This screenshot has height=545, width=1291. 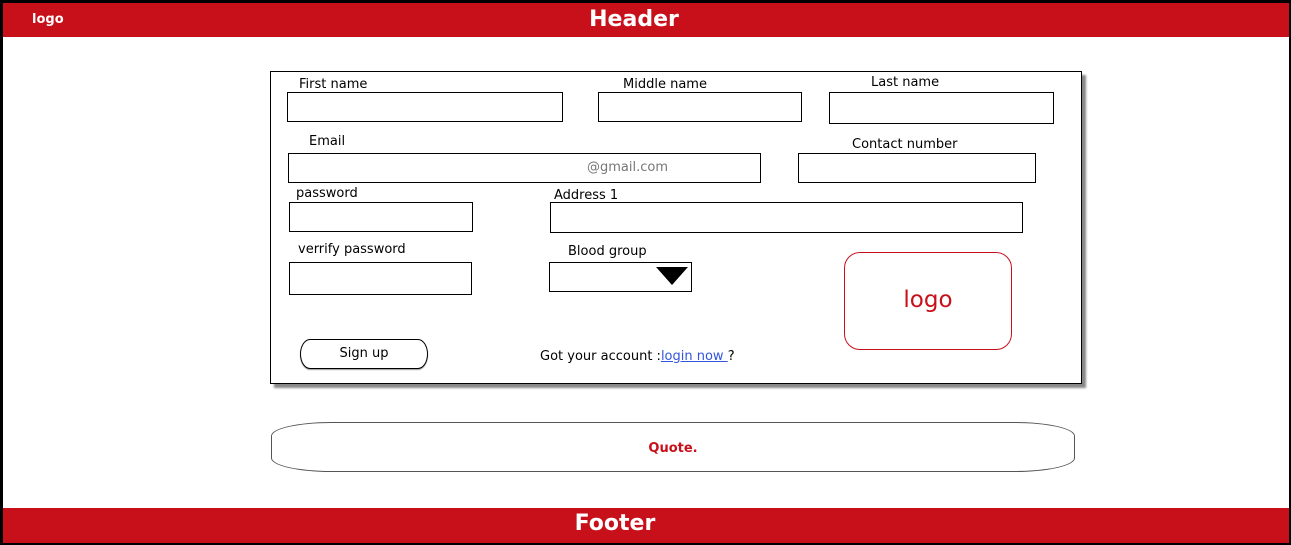 What do you see at coordinates (607, 251) in the screenshot?
I see `blood-group-label: Blood group` at bounding box center [607, 251].